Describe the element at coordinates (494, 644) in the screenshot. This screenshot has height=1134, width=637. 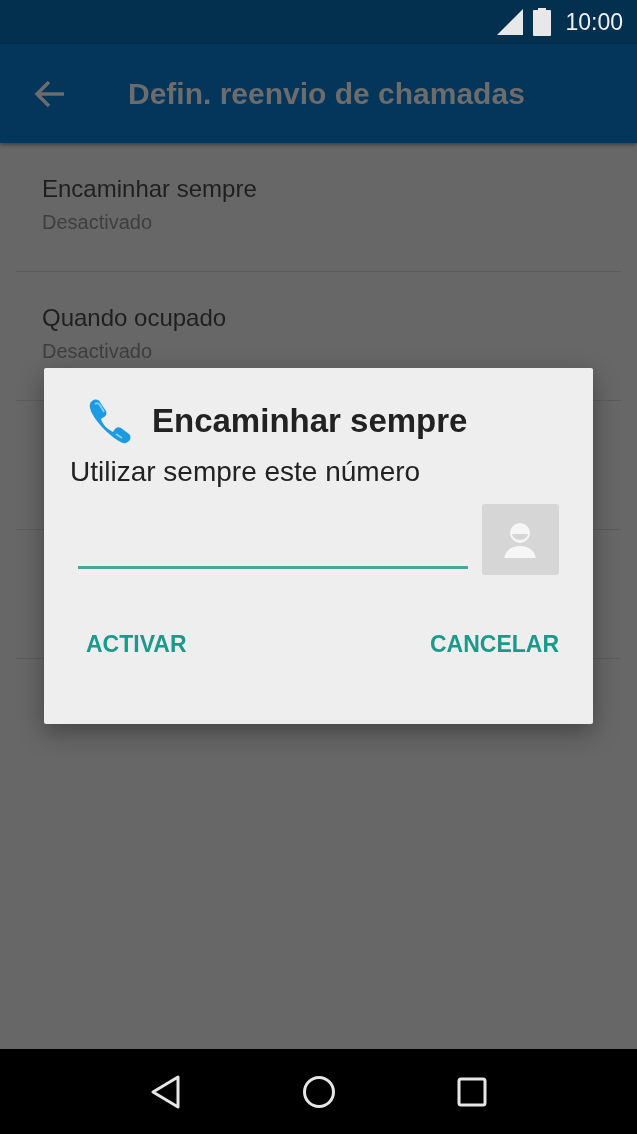
I see `dialog-button: CANCELAR` at that location.